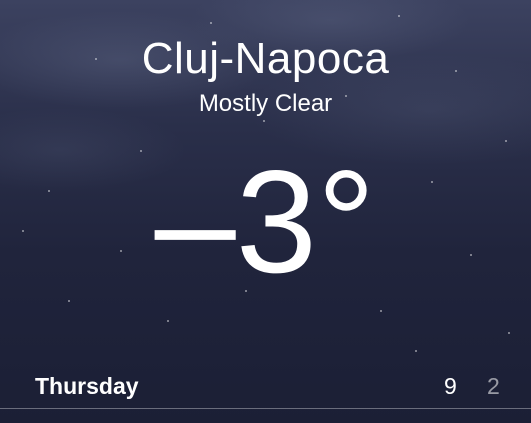 Image resolution: width=531 pixels, height=423 pixels. What do you see at coordinates (265, 408) in the screenshot?
I see `divider` at bounding box center [265, 408].